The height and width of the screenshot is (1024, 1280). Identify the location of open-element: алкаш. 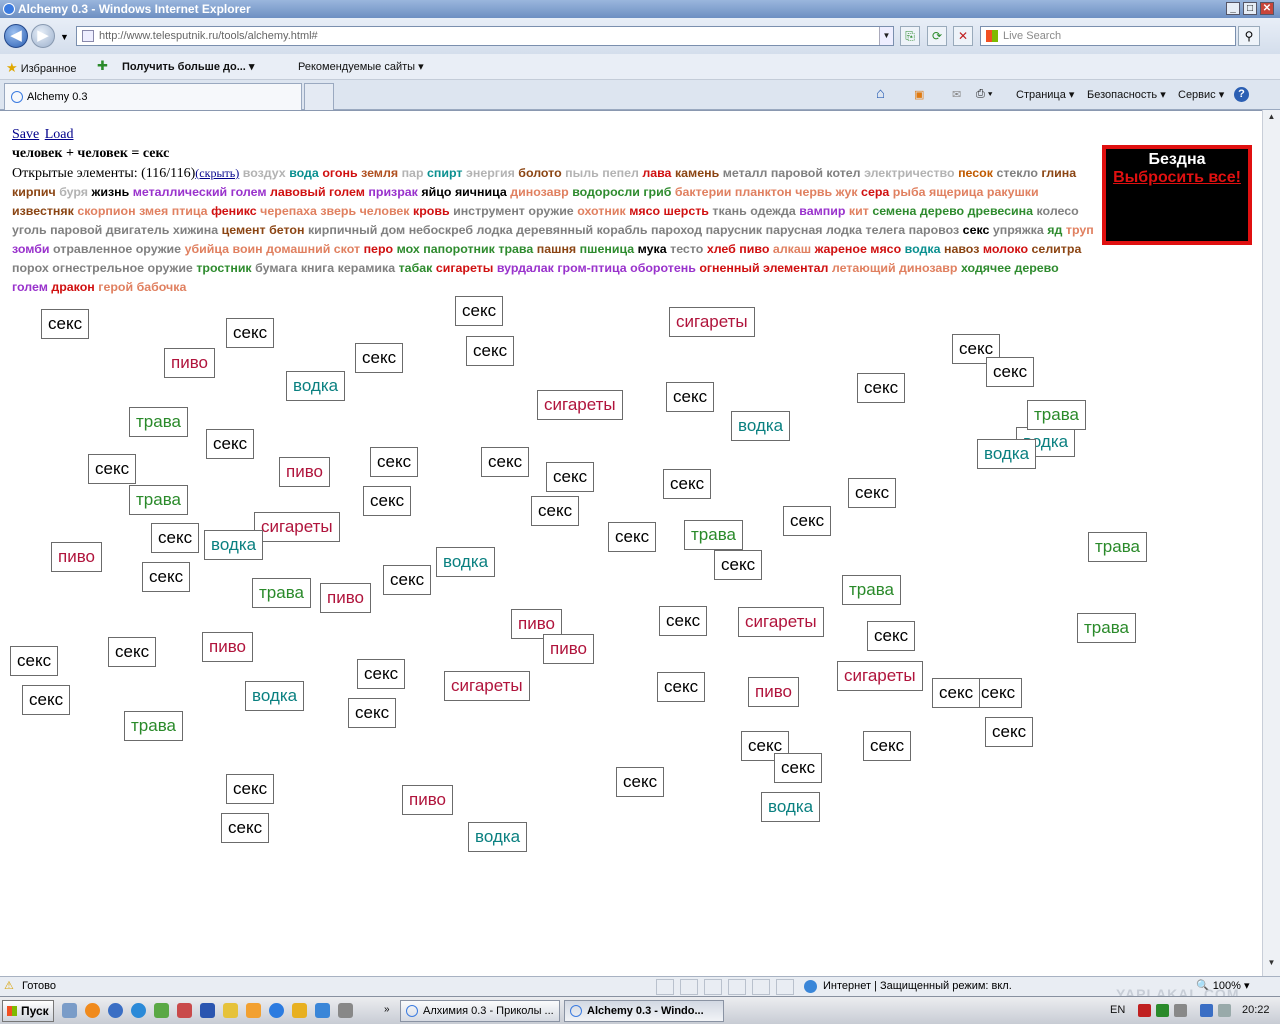
(792, 249).